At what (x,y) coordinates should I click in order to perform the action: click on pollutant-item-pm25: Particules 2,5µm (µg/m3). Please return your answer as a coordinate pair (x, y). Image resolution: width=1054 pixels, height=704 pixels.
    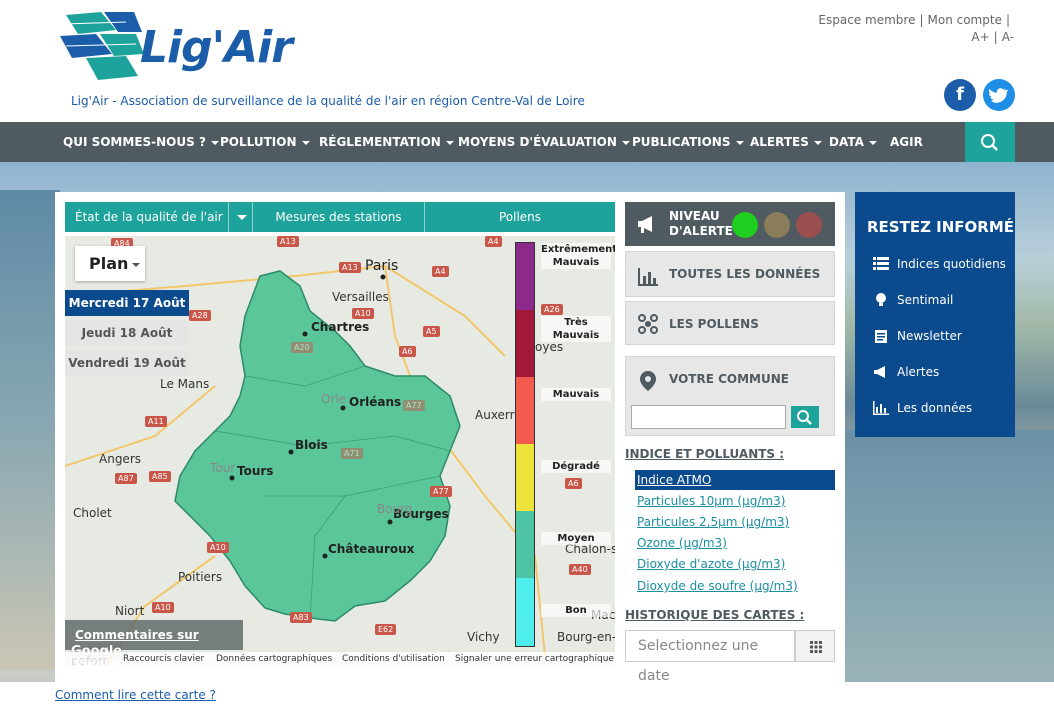
    Looking at the image, I should click on (735, 522).